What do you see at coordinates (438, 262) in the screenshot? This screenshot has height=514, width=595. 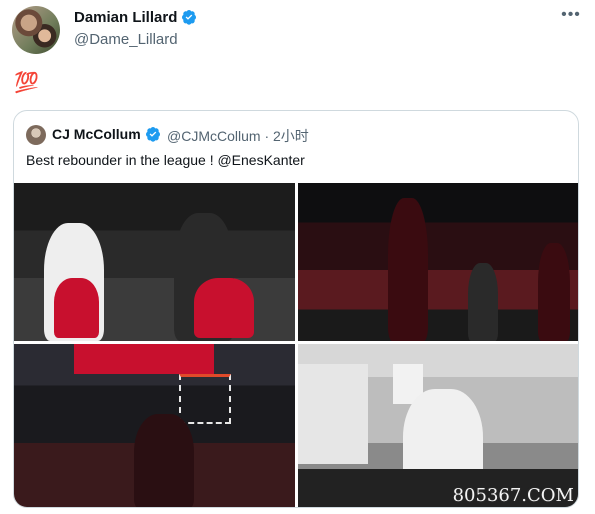 I see `photo-game-action` at bounding box center [438, 262].